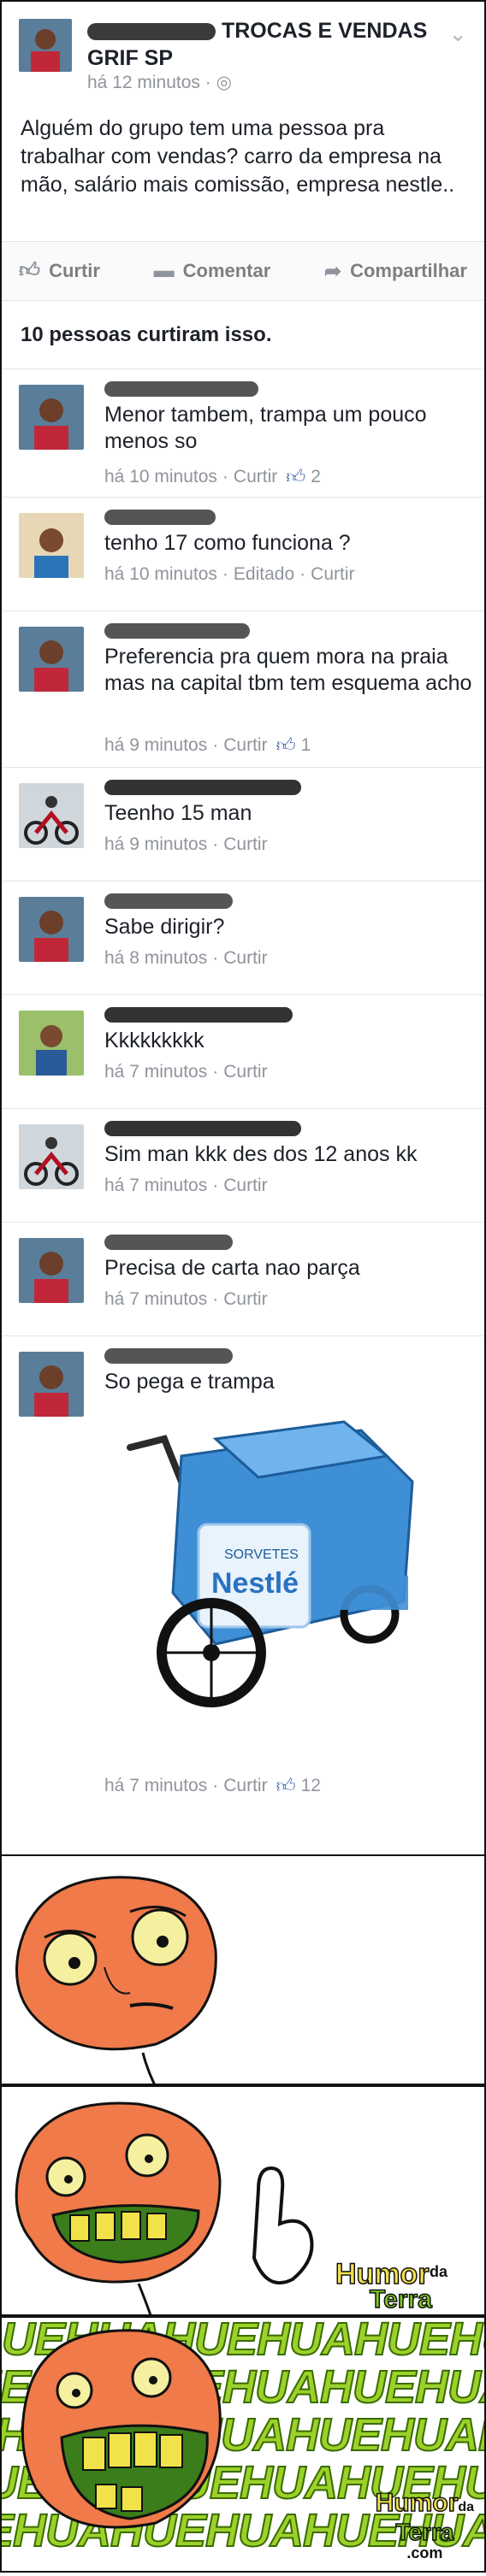 Image resolution: width=486 pixels, height=2576 pixels. Describe the element at coordinates (232, 2207) in the screenshot. I see `rage-face-finger-drawing: Humor da Terra` at that location.